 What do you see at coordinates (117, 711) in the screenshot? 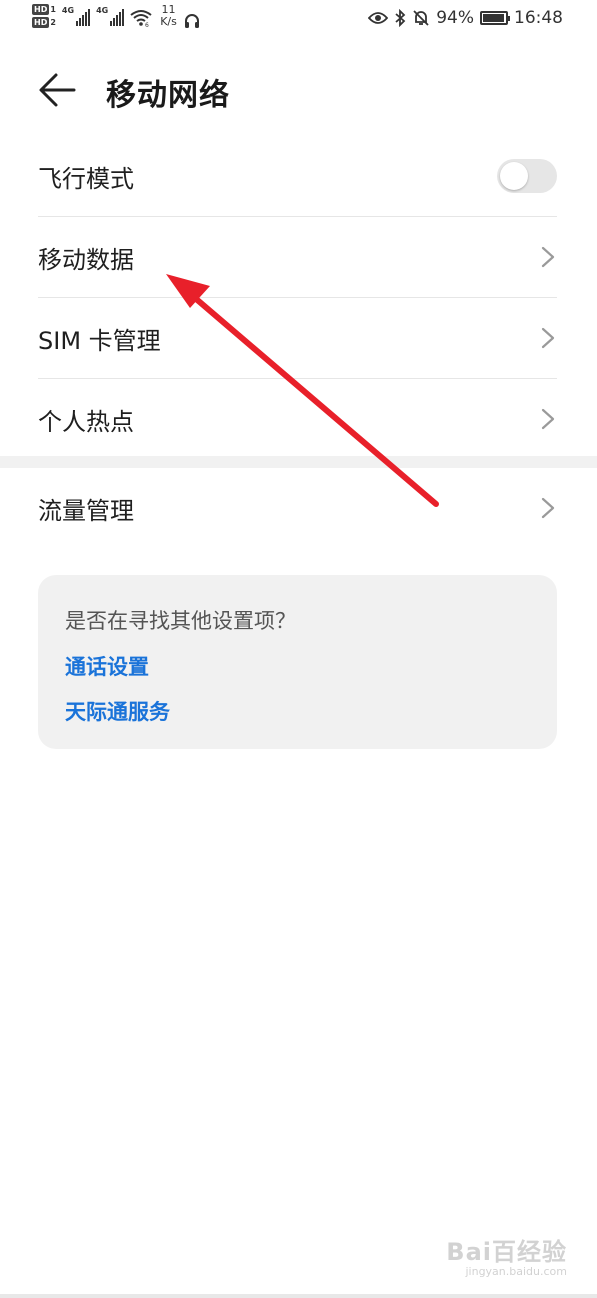
I see `skytone-service-link: 天际通服务` at bounding box center [117, 711].